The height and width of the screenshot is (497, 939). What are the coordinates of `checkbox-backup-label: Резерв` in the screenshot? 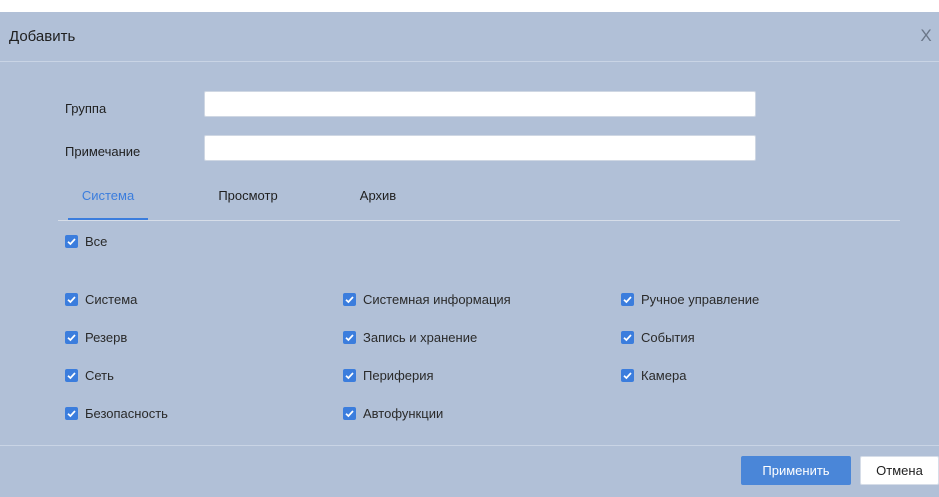 It's located at (106, 337).